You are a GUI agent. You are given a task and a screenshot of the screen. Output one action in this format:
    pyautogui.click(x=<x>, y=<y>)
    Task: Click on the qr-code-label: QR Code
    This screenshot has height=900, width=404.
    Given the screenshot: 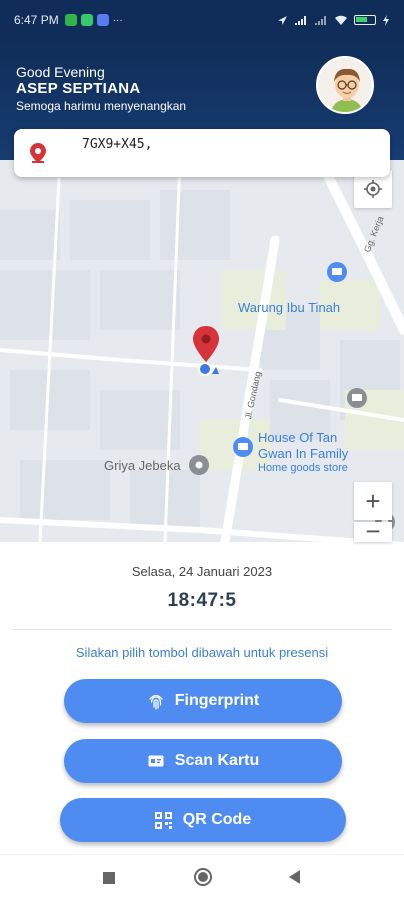 What is the action you would take?
    pyautogui.click(x=217, y=819)
    